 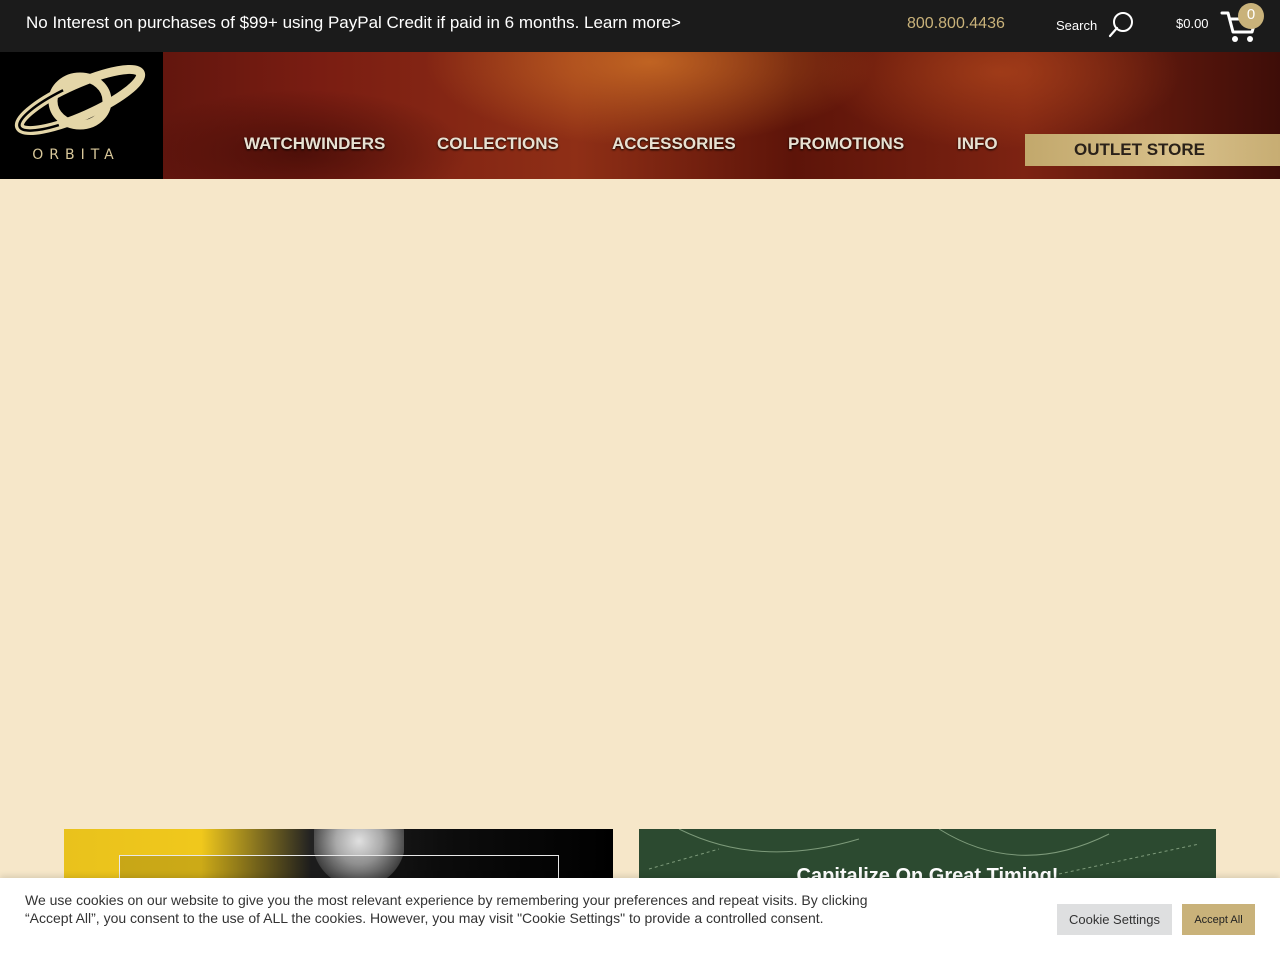 I want to click on nav-outlet-store-button: OUTLET STORE, so click(x=1152, y=150).